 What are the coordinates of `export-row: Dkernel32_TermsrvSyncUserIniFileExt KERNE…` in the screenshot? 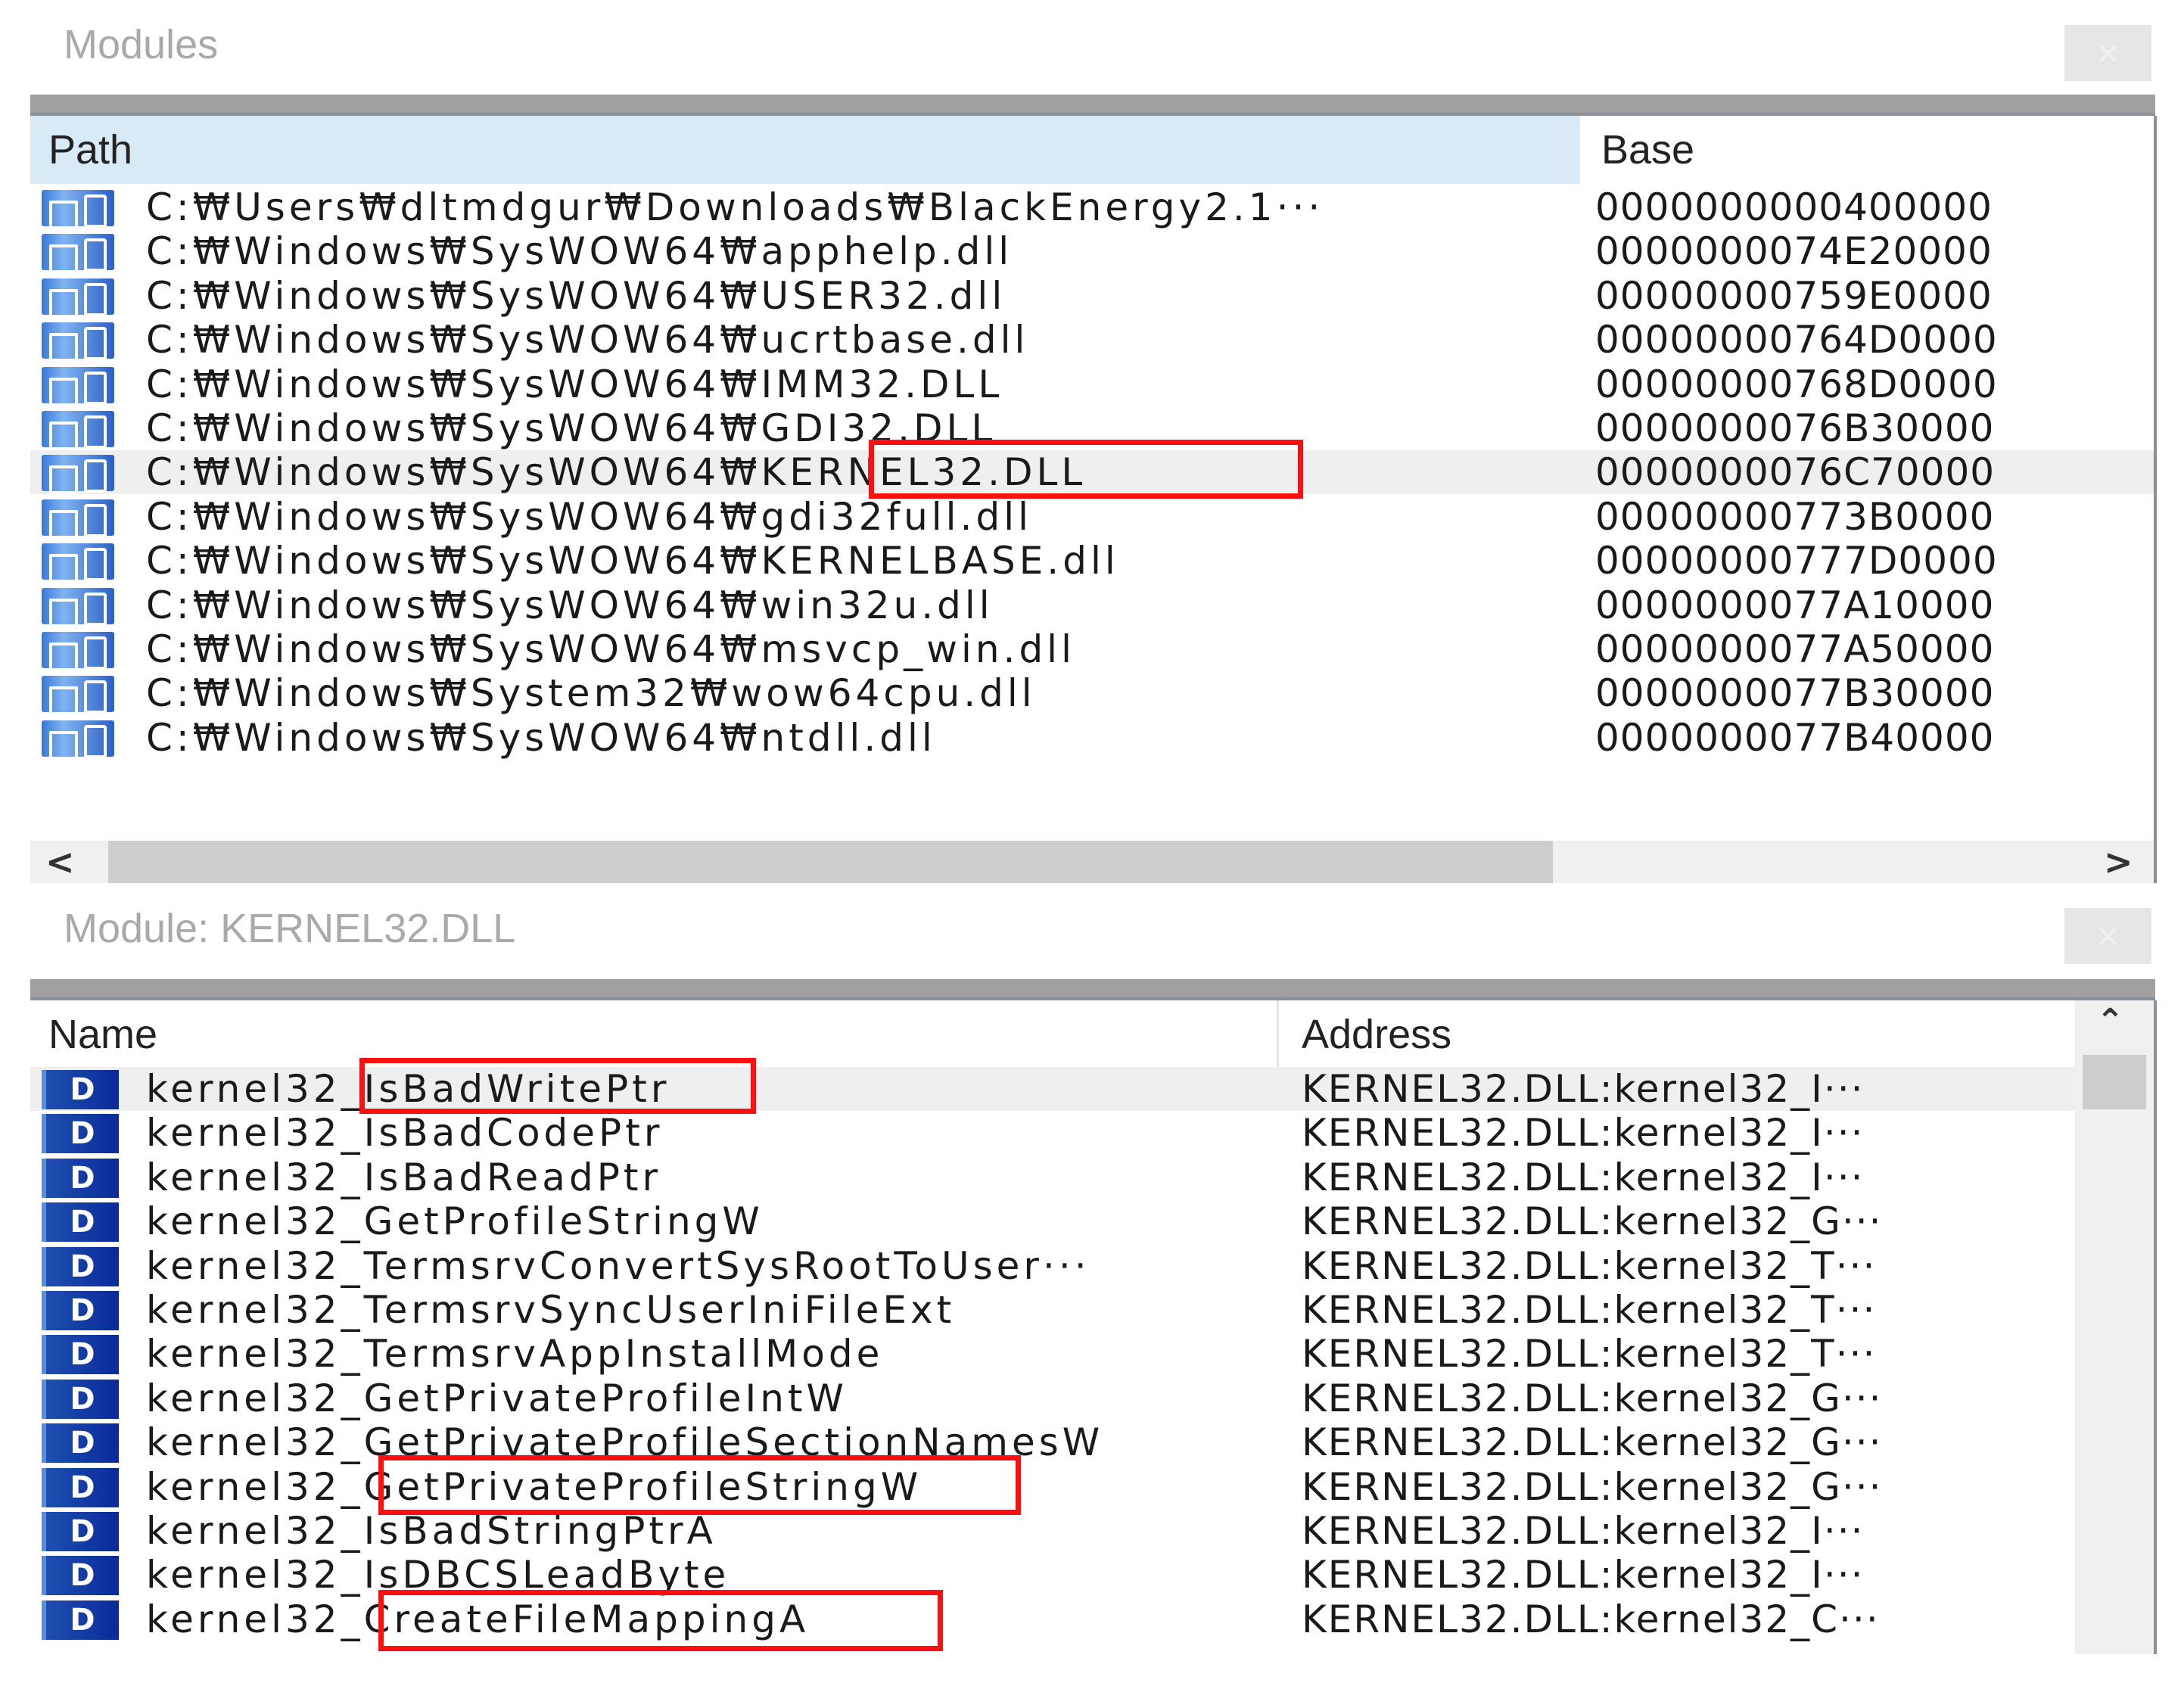 It's located at (1052, 1310).